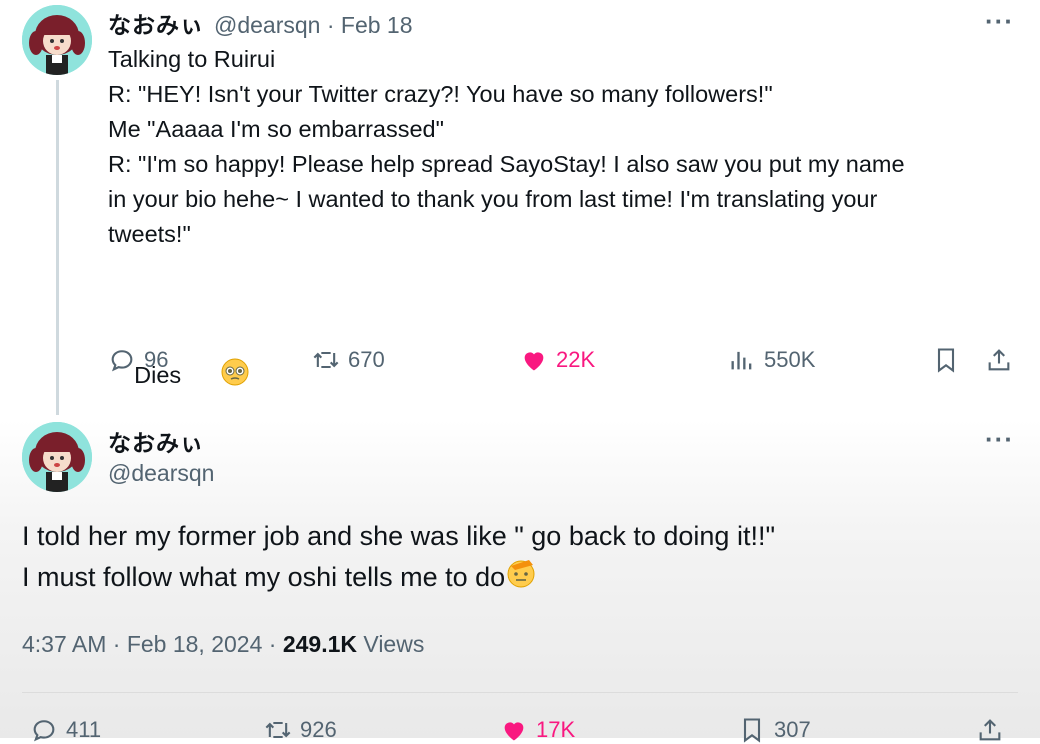 Image resolution: width=1040 pixels, height=744 pixels. I want to click on handle: @dearsqn, so click(161, 473).